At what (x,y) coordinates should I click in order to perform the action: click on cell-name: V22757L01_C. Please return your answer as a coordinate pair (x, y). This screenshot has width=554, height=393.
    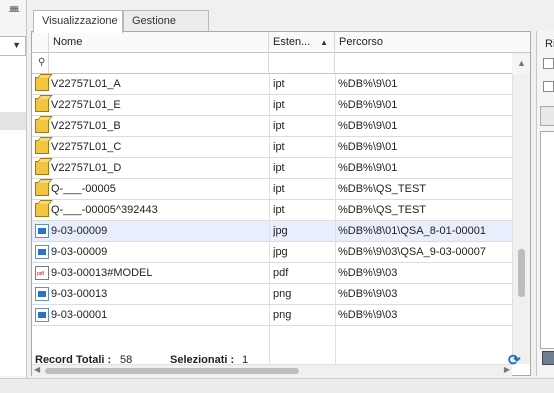
    Looking at the image, I should click on (86, 147).